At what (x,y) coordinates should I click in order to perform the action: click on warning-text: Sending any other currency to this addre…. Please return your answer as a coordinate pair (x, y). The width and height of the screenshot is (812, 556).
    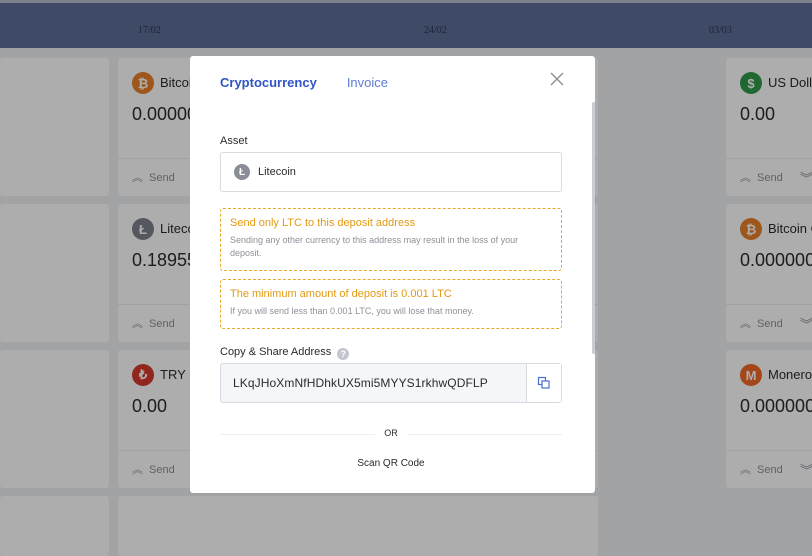
    Looking at the image, I should click on (374, 246).